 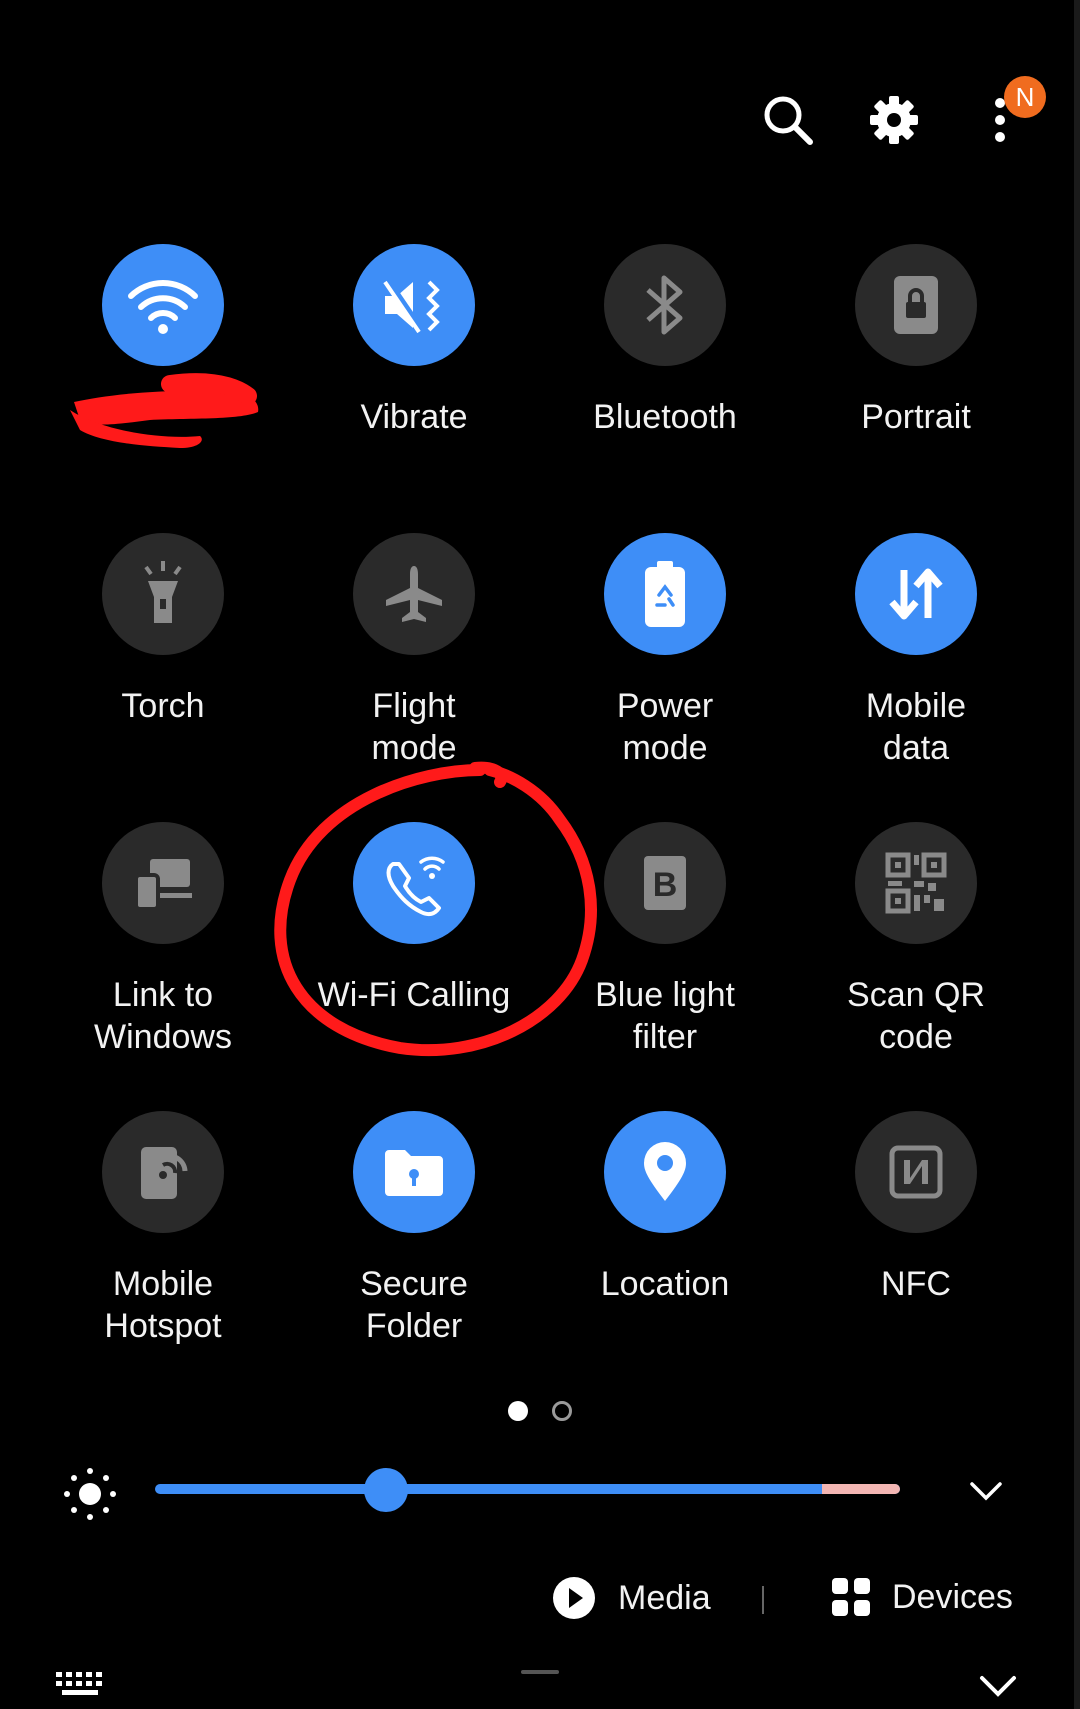 I want to click on tile-vibrate: Vibrate, so click(x=414, y=341).